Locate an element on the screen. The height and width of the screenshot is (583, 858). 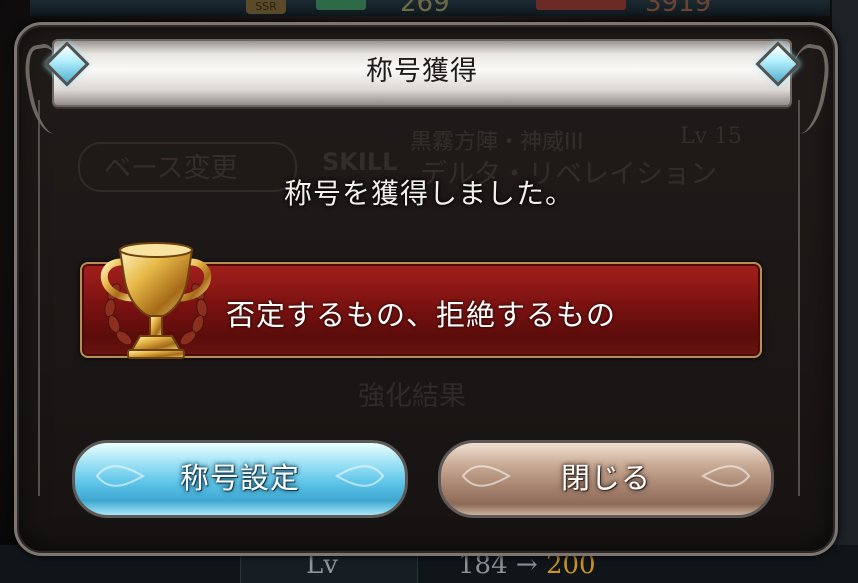
set-title-label: 称号設定 is located at coordinates (239, 478).